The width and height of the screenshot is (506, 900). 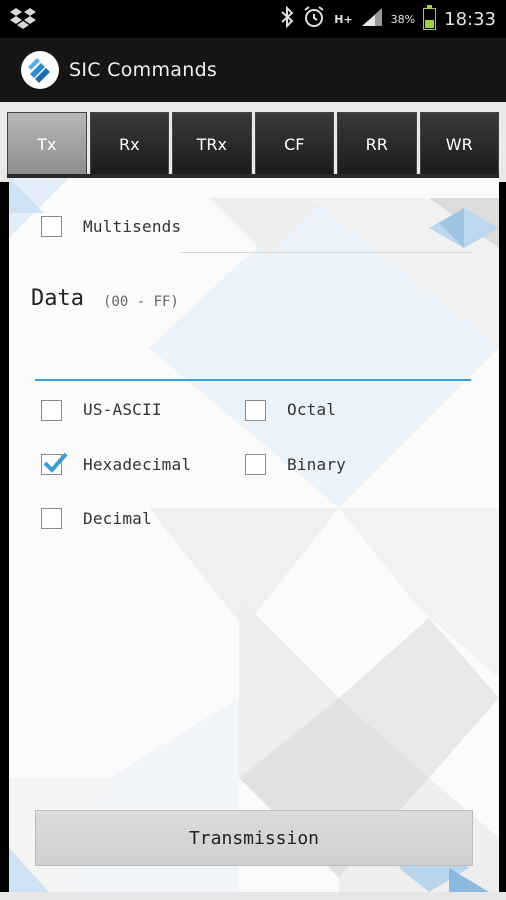 I want to click on data-range-hint: (00 - FF), so click(x=141, y=302).